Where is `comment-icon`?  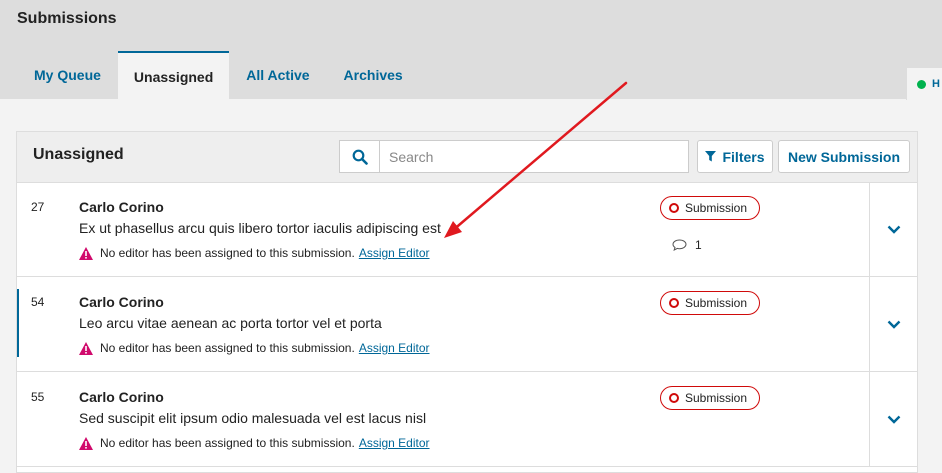
comment-icon is located at coordinates (679, 245).